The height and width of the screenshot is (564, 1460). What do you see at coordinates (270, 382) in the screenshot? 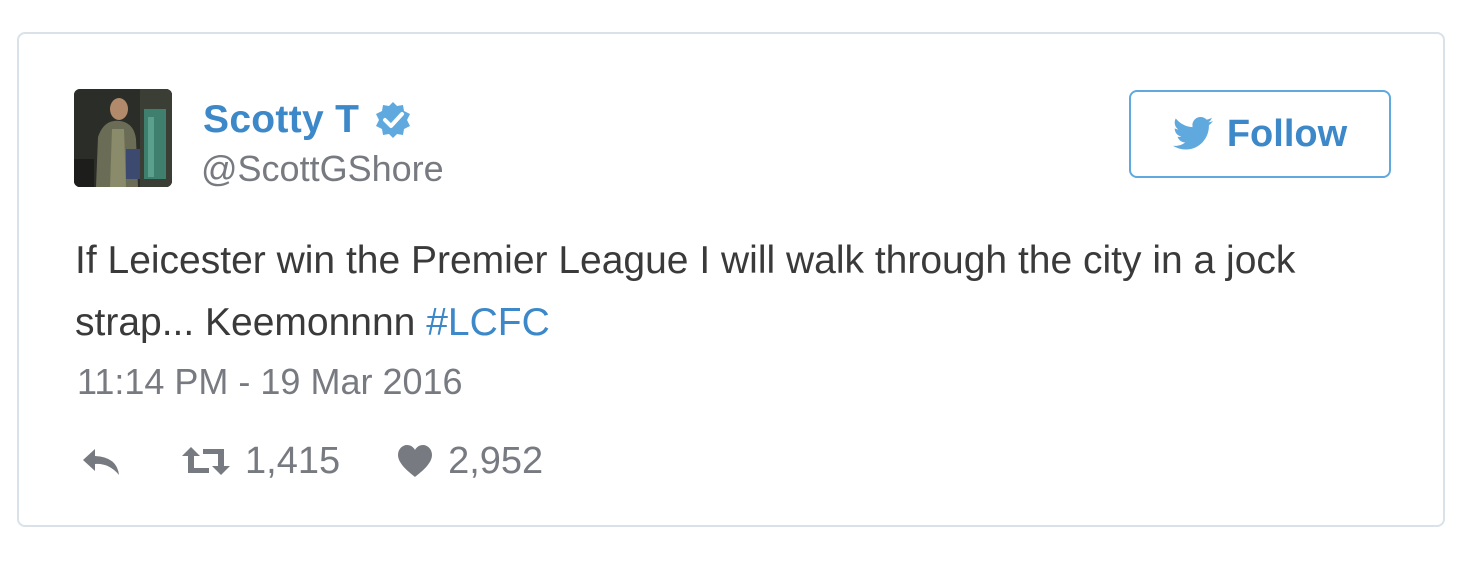
I see `tweet-timestamp: 11:14 PM - 19 Mar 2016` at bounding box center [270, 382].